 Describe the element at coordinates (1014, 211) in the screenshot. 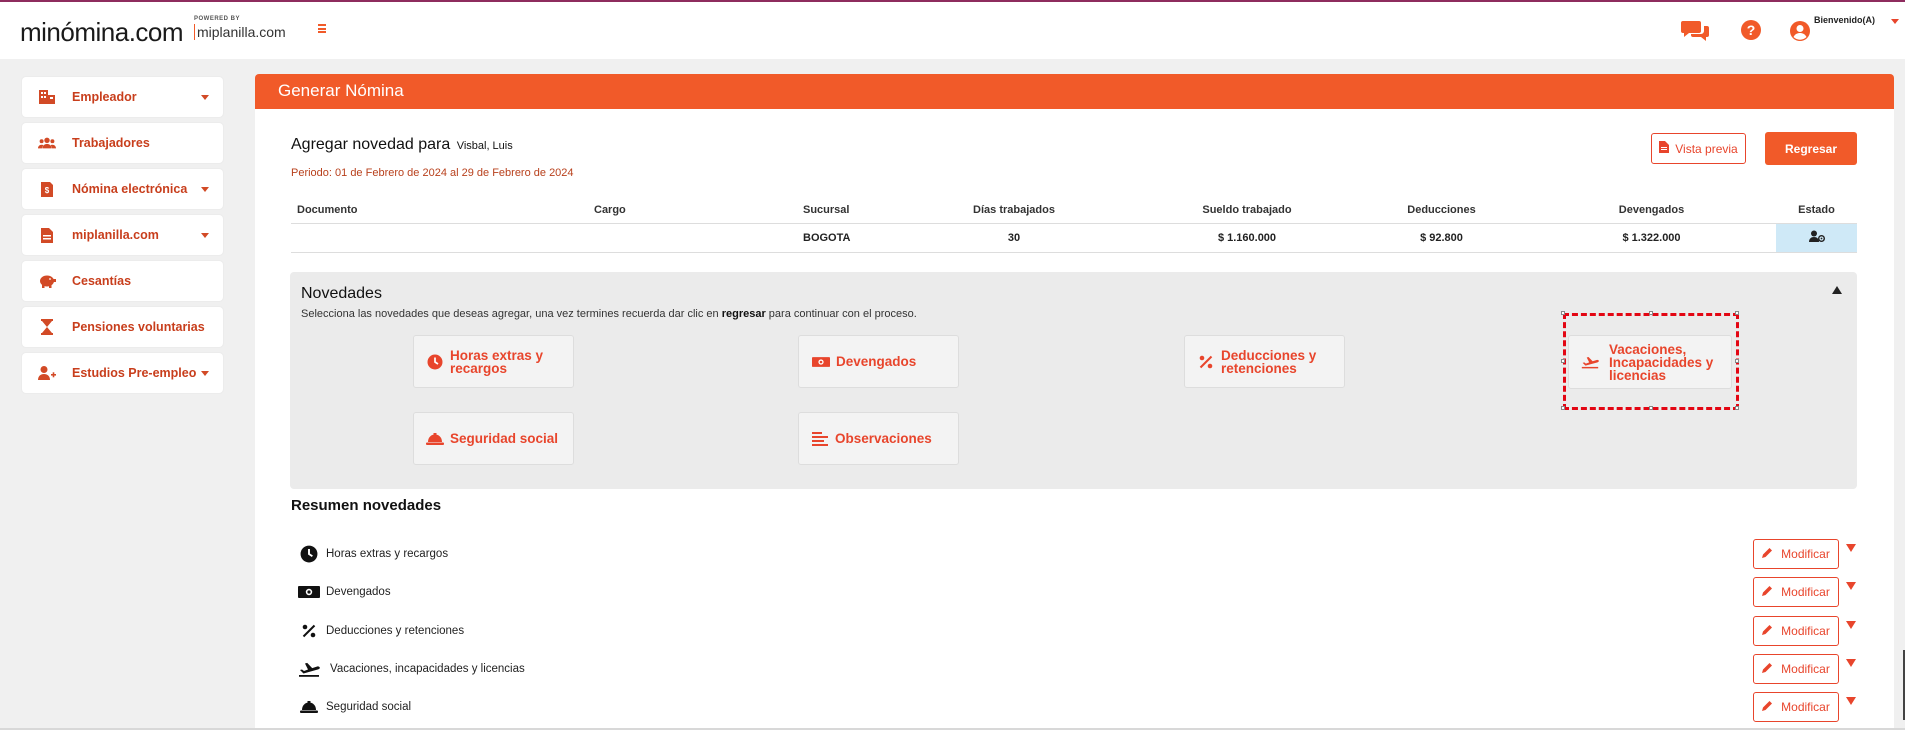

I see `column-header: Días trabajados` at that location.